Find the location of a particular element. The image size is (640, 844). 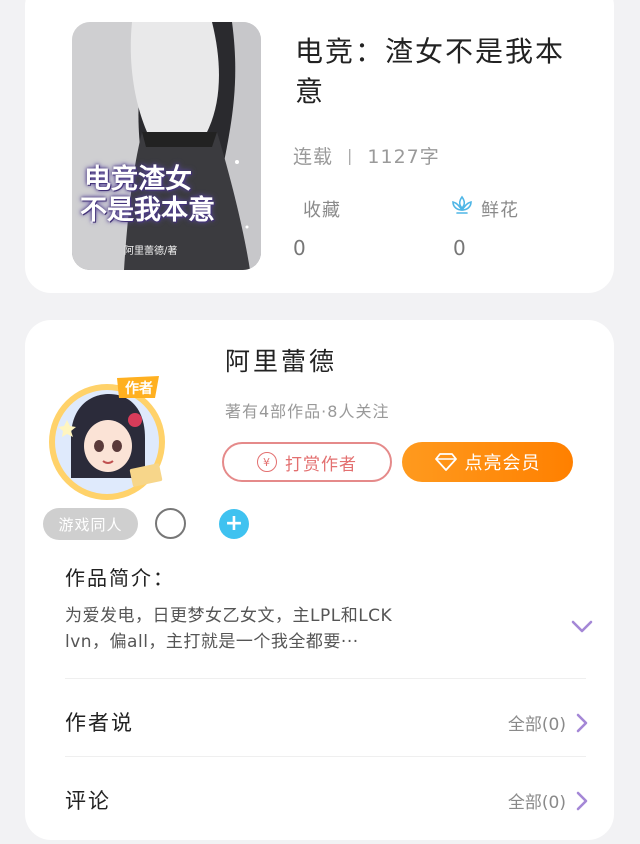

flower-label: 鲜花 is located at coordinates (500, 209).